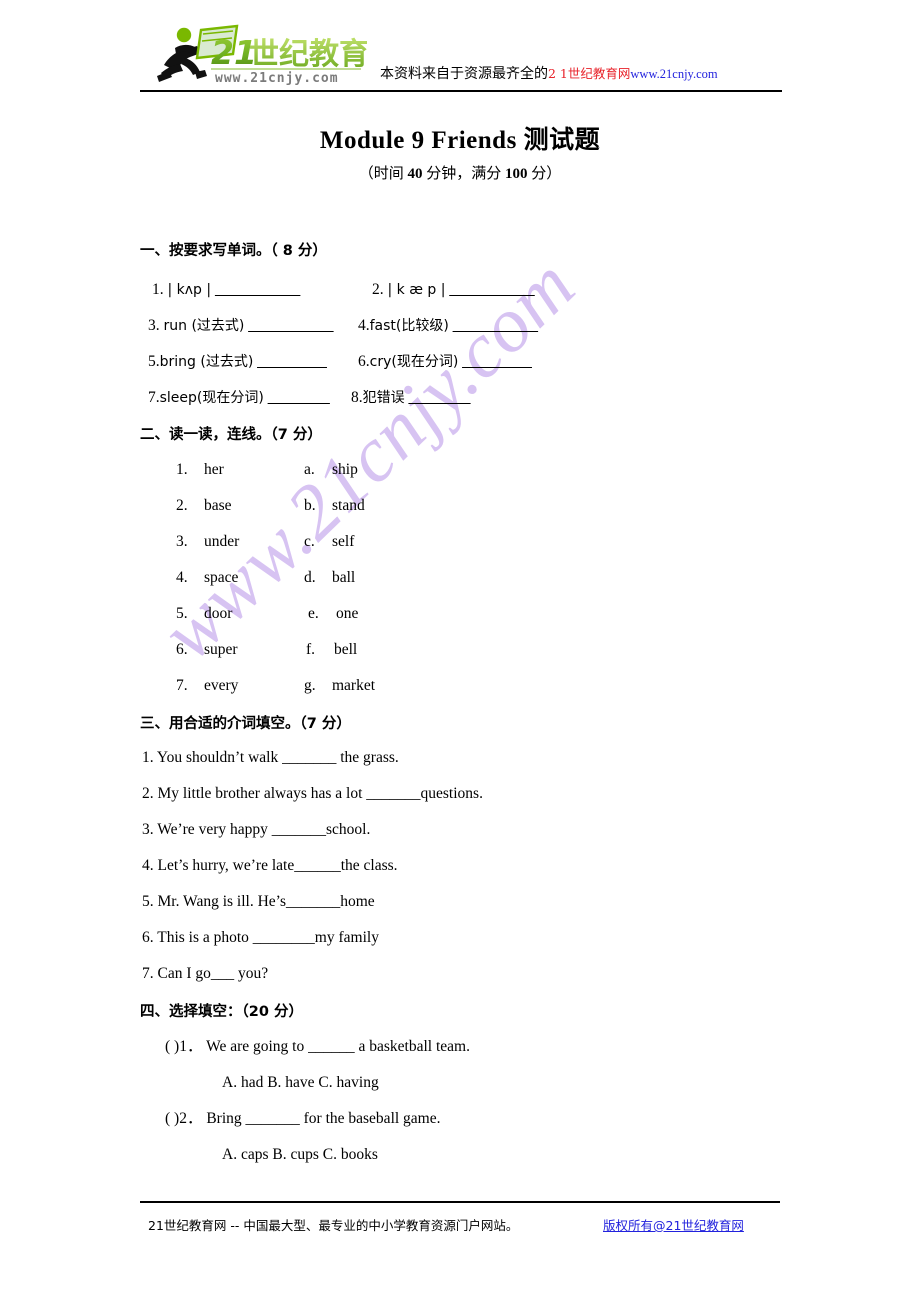  Describe the element at coordinates (323, 1118) in the screenshot. I see `q2-stem: Bring _______ for the baseball game.` at that location.